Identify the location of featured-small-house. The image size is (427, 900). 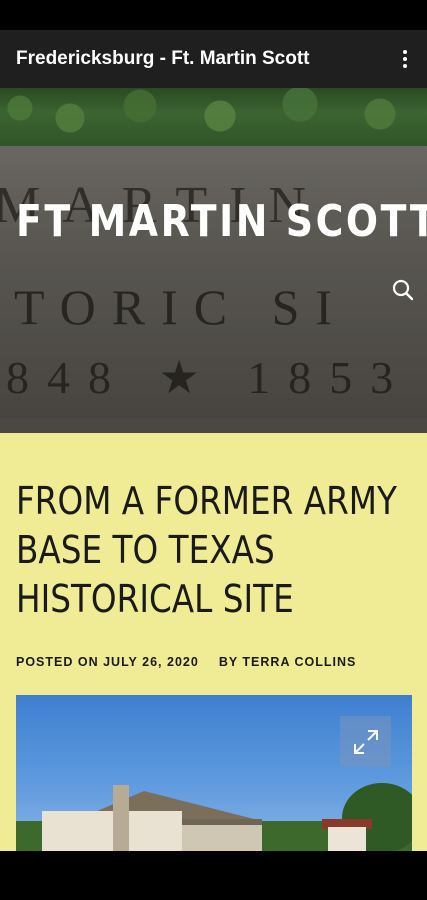
(347, 839).